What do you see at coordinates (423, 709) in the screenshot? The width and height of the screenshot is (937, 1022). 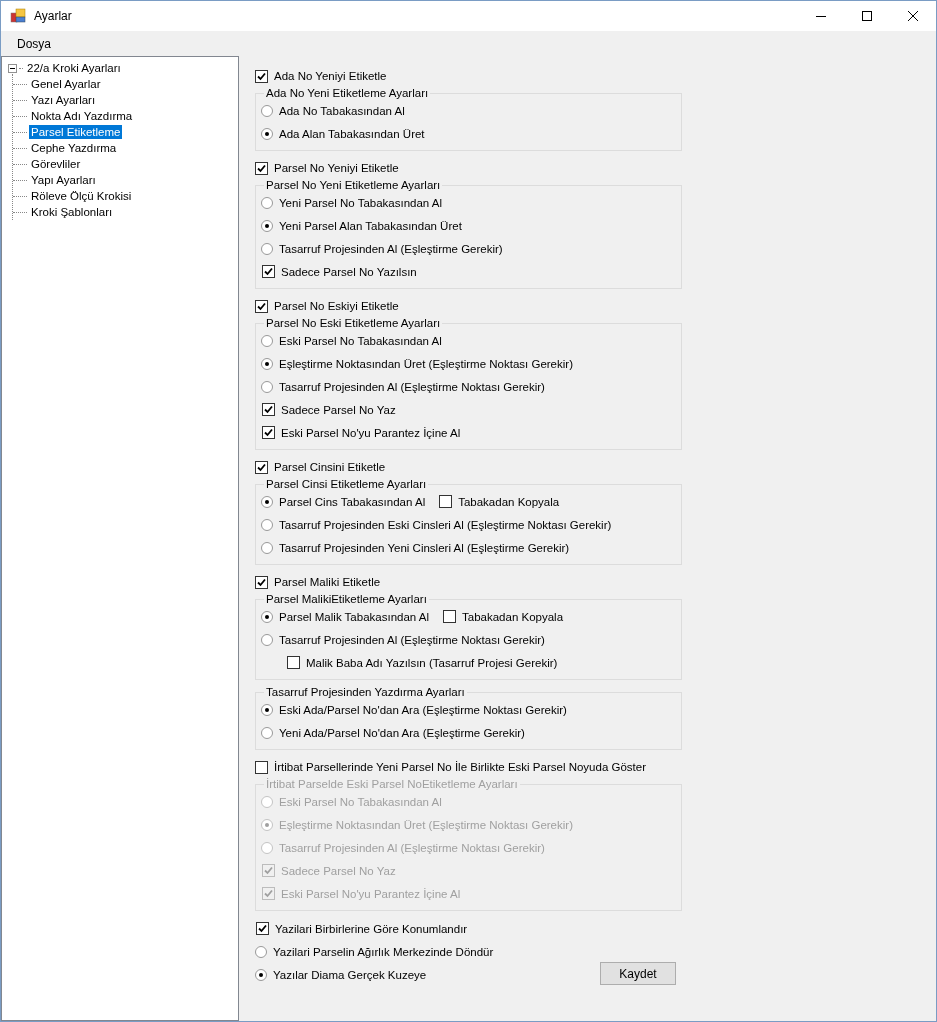 I see `option-label: Eski Ada/Parsel No'dan Ara (Eşleştirme Noktası Gerekir)` at bounding box center [423, 709].